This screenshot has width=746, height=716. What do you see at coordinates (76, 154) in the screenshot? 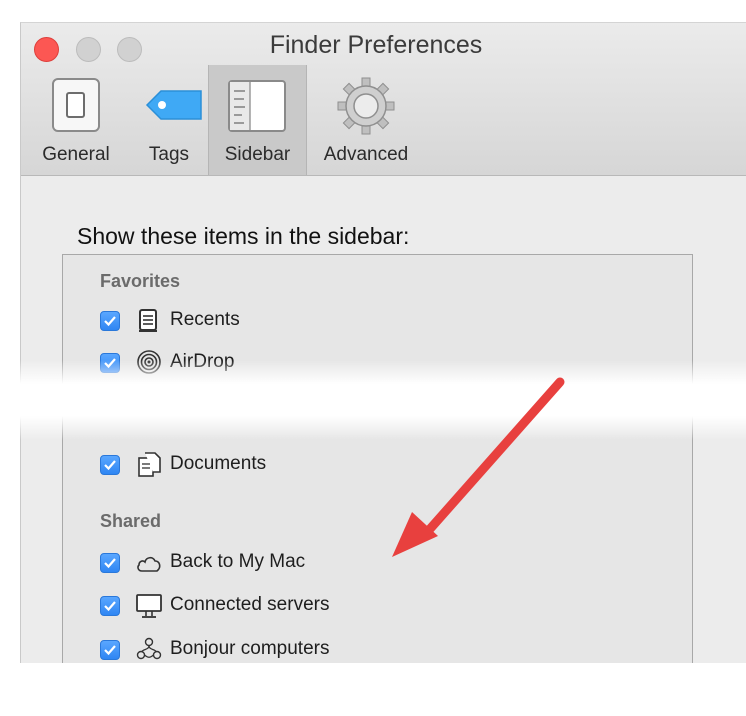
I see `tab-general-label: General` at bounding box center [76, 154].